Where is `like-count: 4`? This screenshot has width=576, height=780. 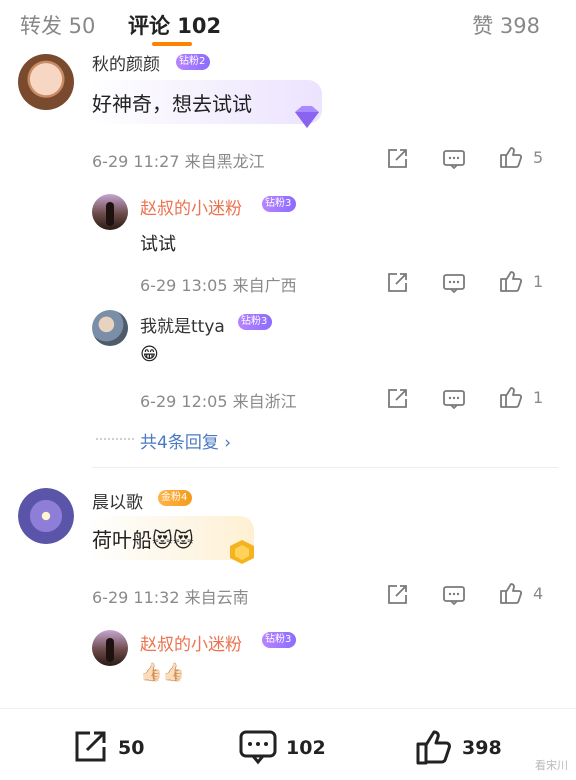
like-count: 4 is located at coordinates (538, 593).